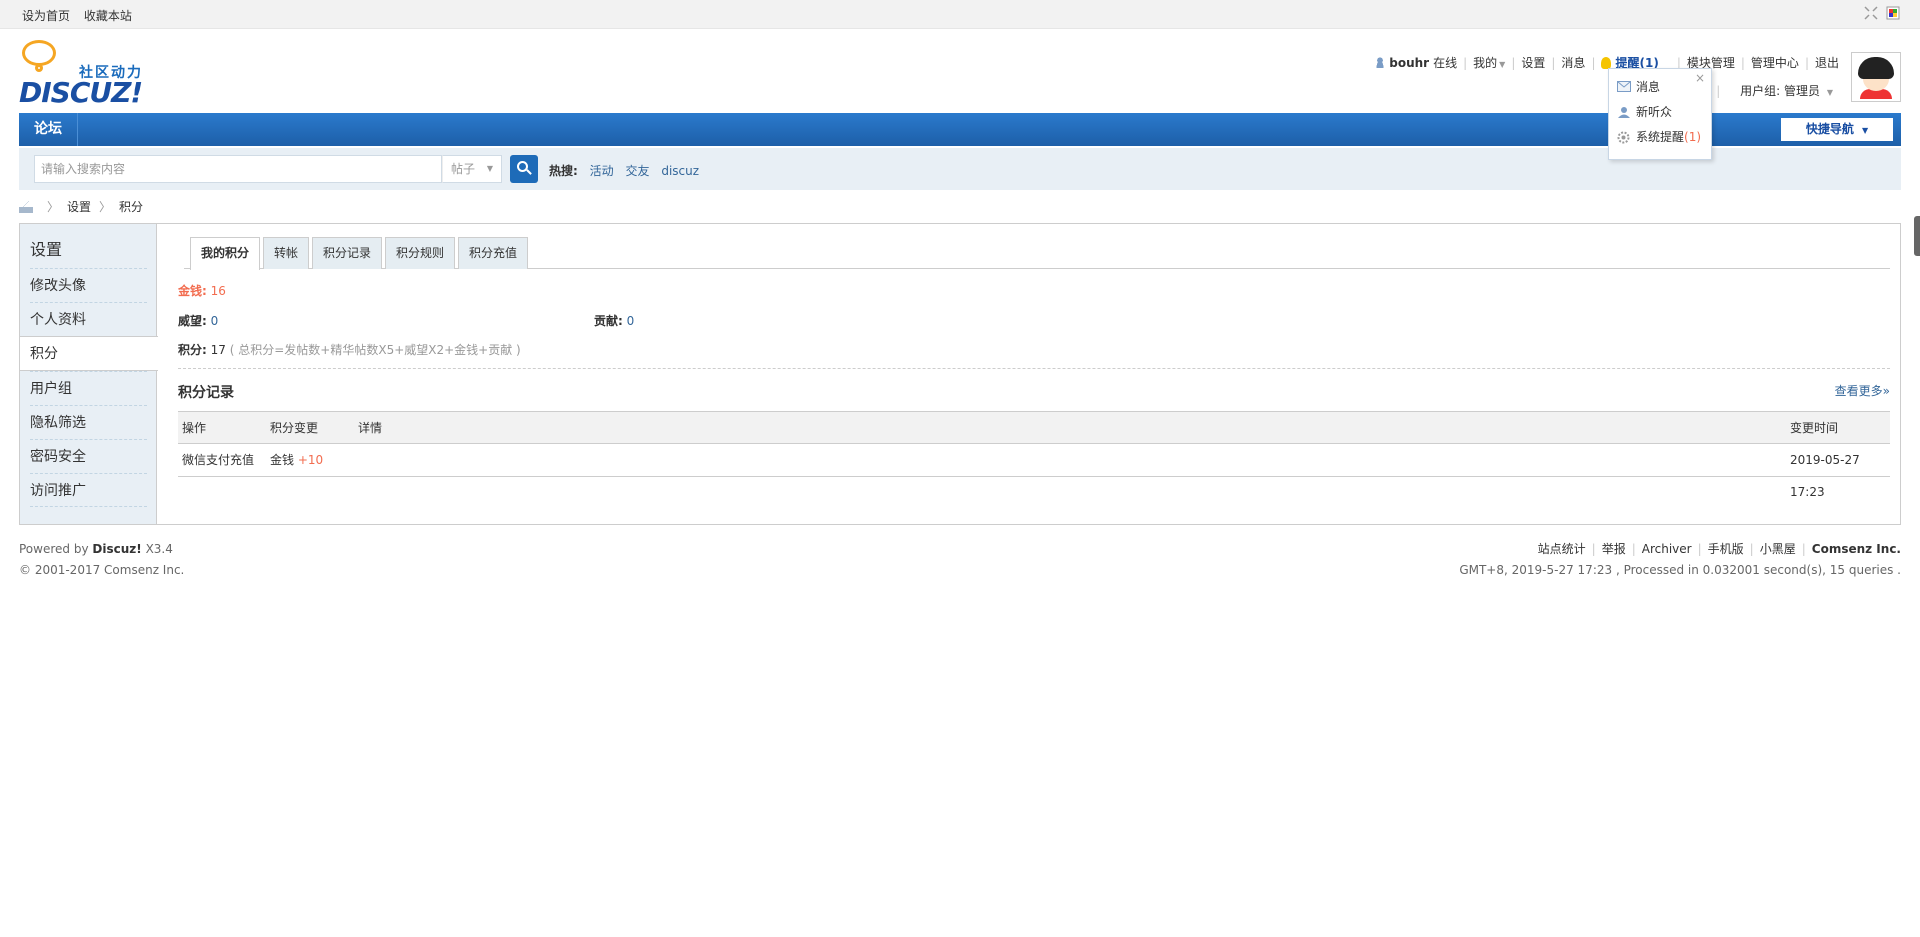  I want to click on messages-link: 消息, so click(1573, 62).